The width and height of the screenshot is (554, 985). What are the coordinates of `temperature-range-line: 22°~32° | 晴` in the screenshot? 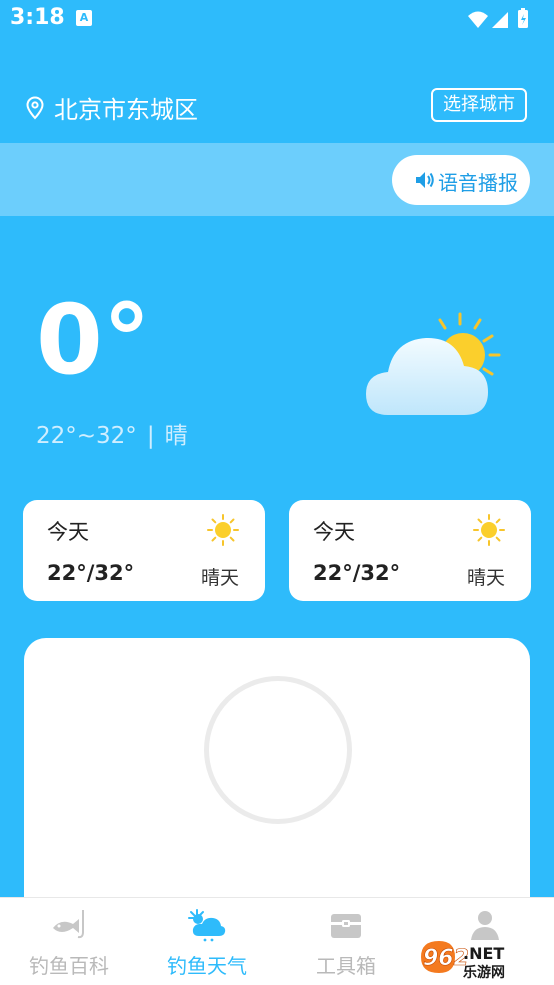 It's located at (112, 433).